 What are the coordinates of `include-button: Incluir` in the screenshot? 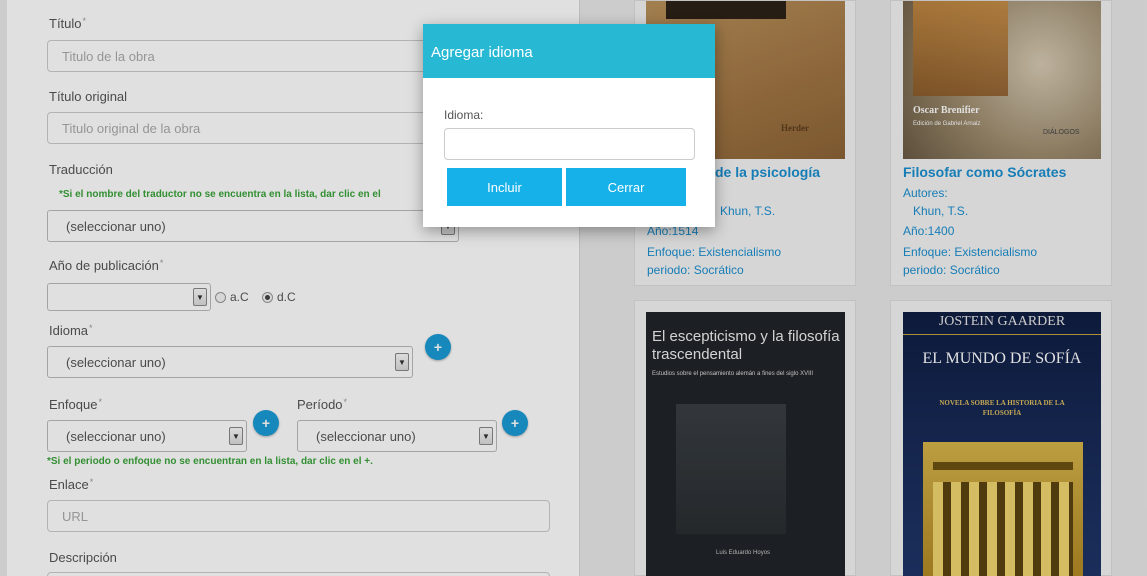 It's located at (504, 187).